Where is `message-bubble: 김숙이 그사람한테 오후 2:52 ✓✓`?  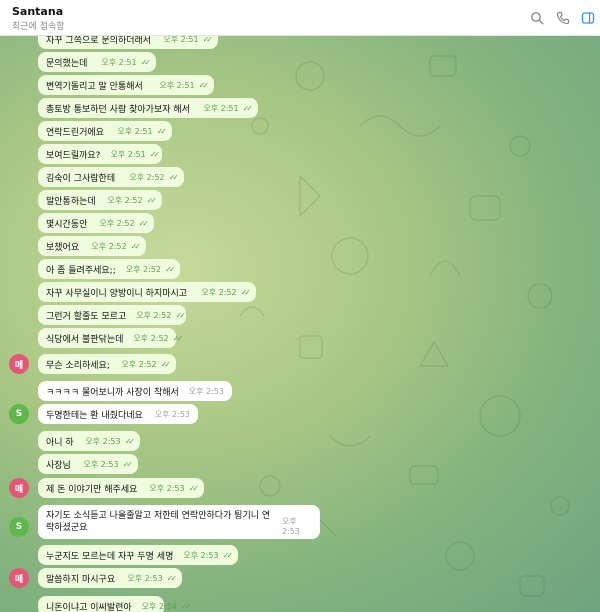 message-bubble: 김숙이 그사람한테 오후 2:52 ✓✓ is located at coordinates (111, 177).